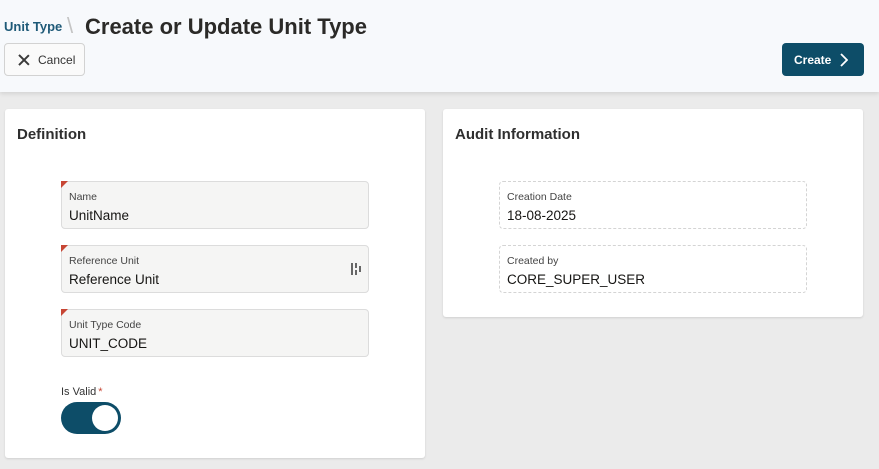  I want to click on created-by-value: CORE_SUPER_USER, so click(576, 279).